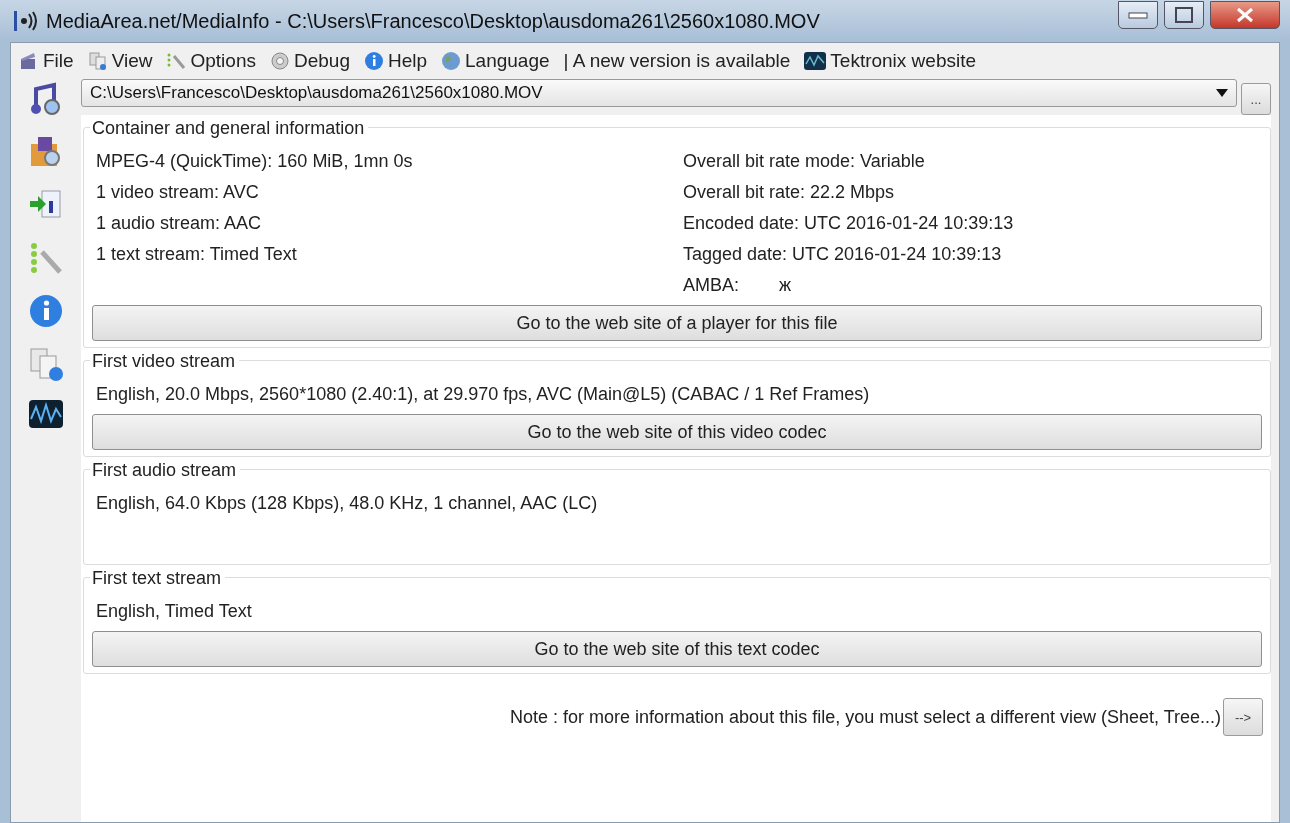 The width and height of the screenshot is (1290, 823). I want to click on menu-item: Debug, so click(309, 61).